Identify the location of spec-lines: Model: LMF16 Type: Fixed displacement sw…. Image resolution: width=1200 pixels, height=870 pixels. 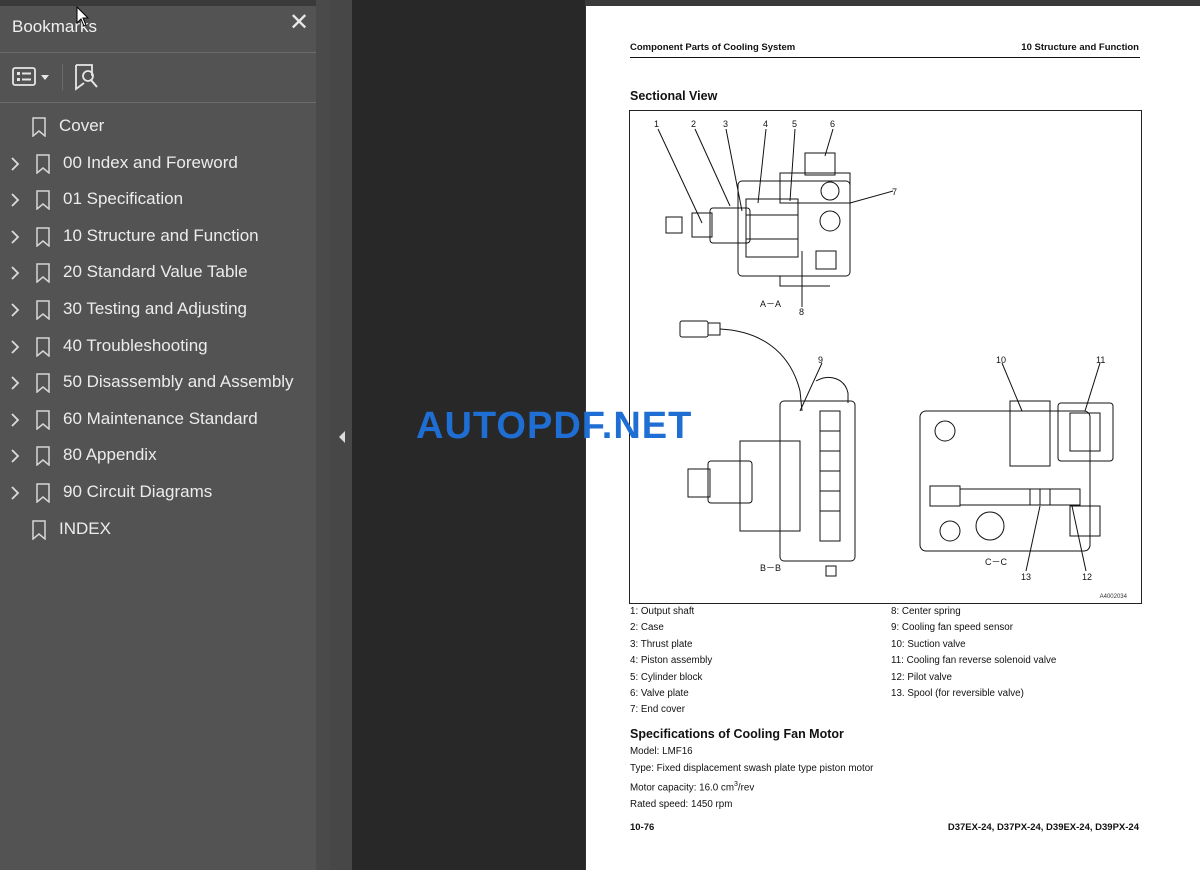
(751, 778).